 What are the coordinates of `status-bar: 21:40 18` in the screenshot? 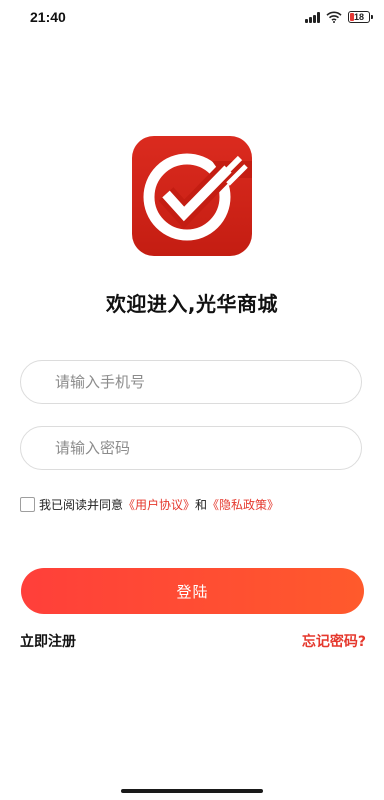 It's located at (192, 17).